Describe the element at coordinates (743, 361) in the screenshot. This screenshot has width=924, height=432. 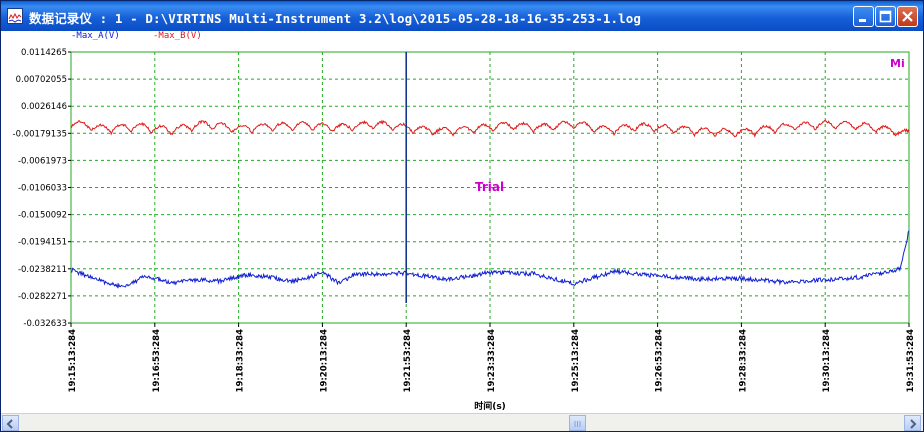
I see `x-tick-label: 19:28:33:284` at that location.